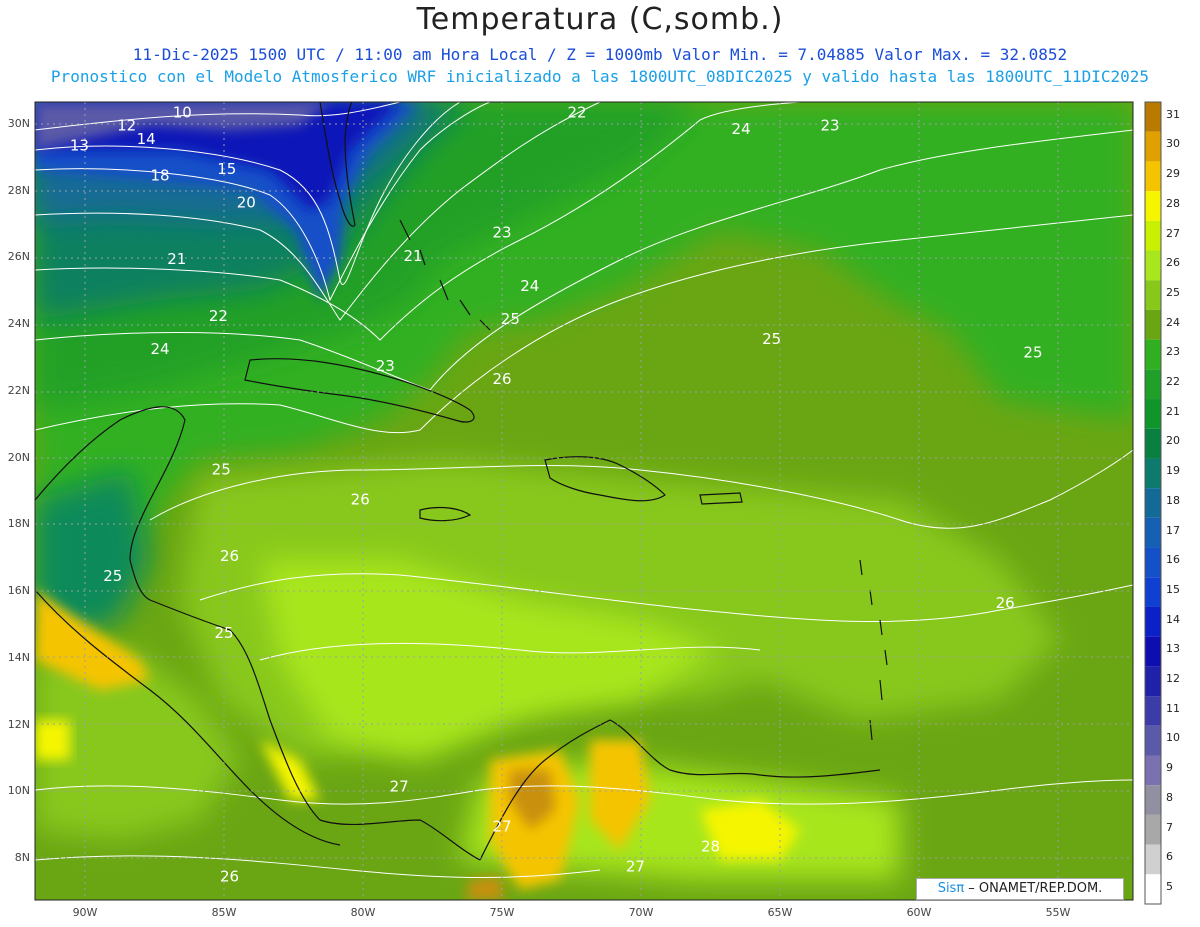 The height and width of the screenshot is (927, 1200). What do you see at coordinates (1173, 263) in the screenshot?
I see `colorbar-label: 26` at bounding box center [1173, 263].